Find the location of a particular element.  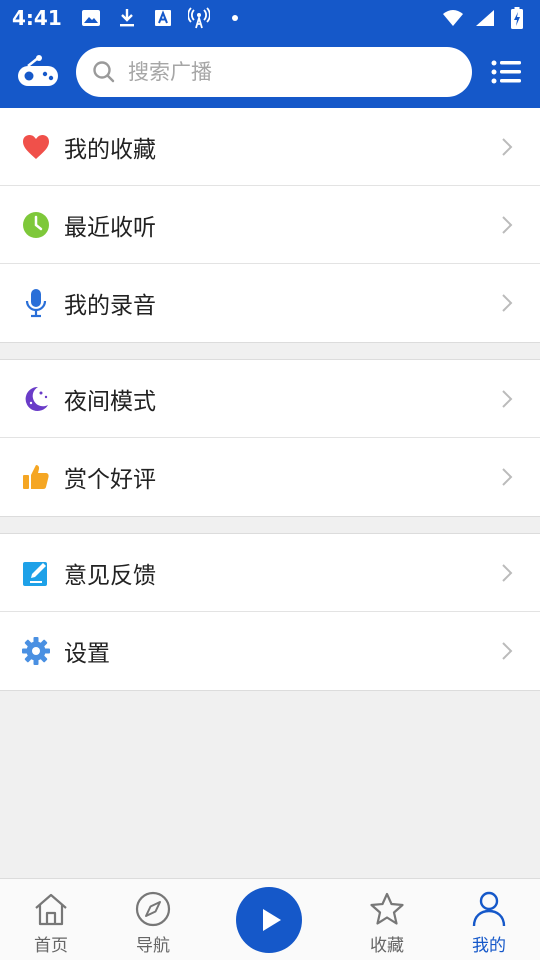

nav-label: 首页 is located at coordinates (51, 946).